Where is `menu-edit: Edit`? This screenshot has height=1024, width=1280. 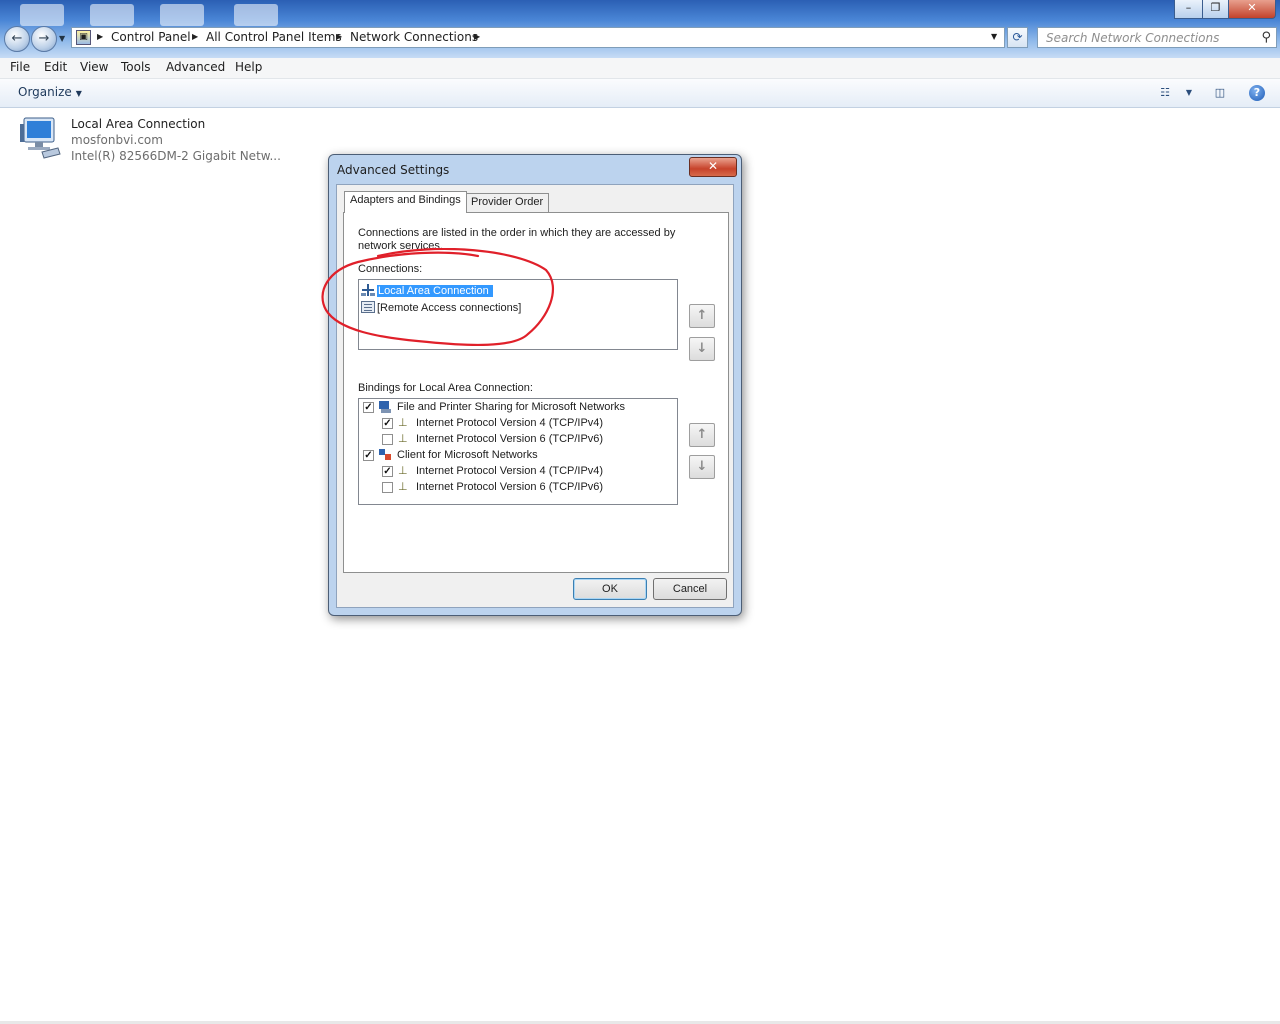
menu-edit: Edit is located at coordinates (55, 67).